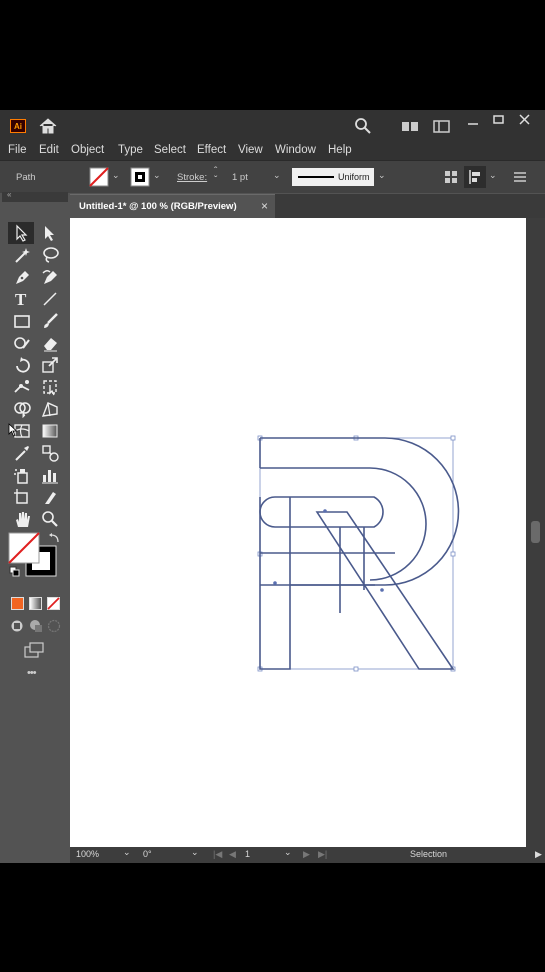 The image size is (545, 972). I want to click on menu-window: Window, so click(295, 150).